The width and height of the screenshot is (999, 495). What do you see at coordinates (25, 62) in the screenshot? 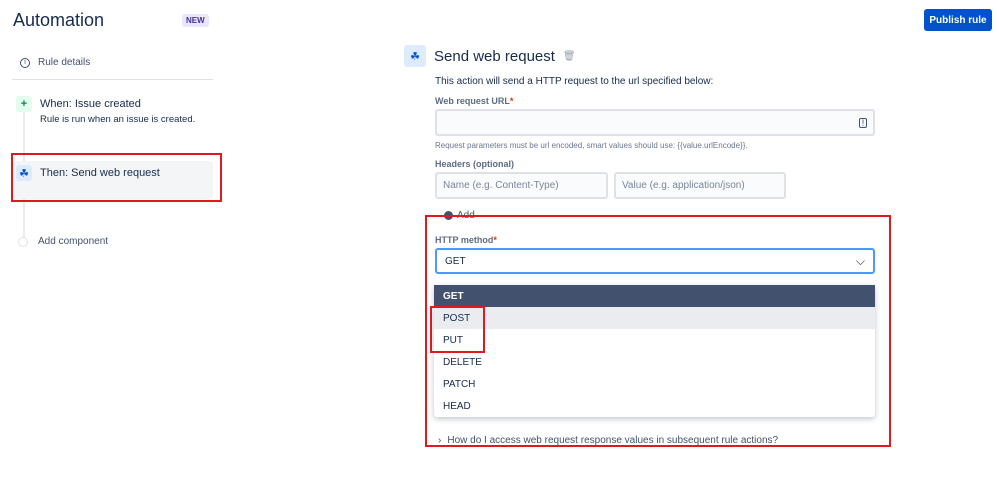
I see `info-icon: i` at bounding box center [25, 62].